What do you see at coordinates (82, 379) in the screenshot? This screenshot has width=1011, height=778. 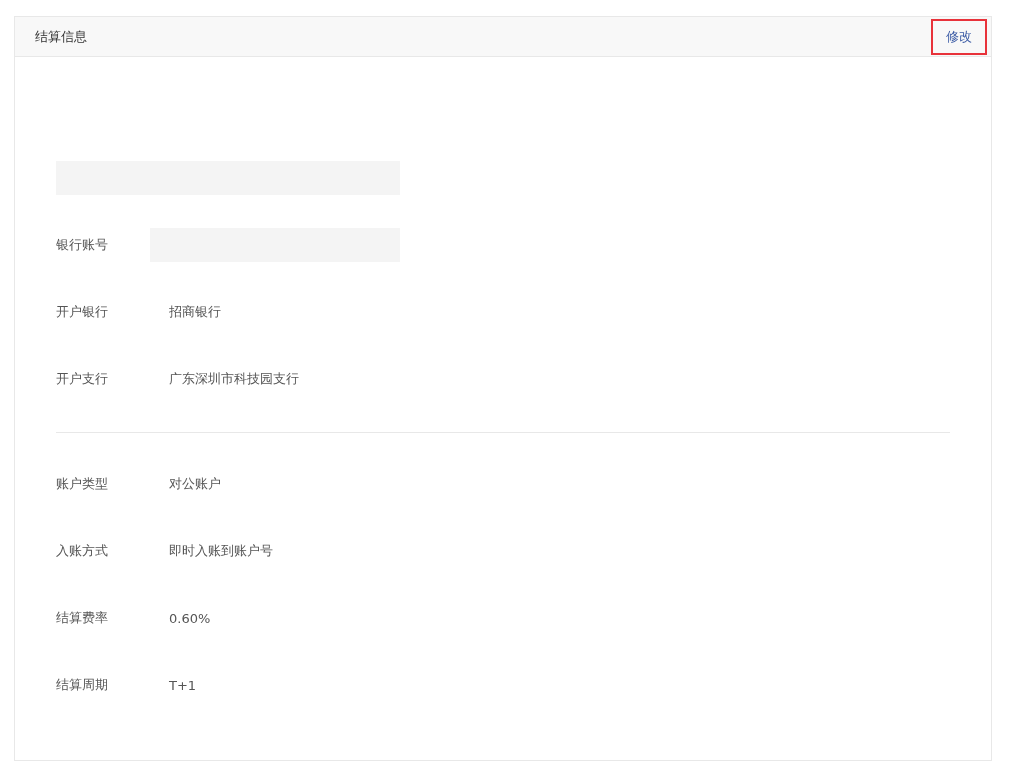 I see `field-label: 开户支行` at bounding box center [82, 379].